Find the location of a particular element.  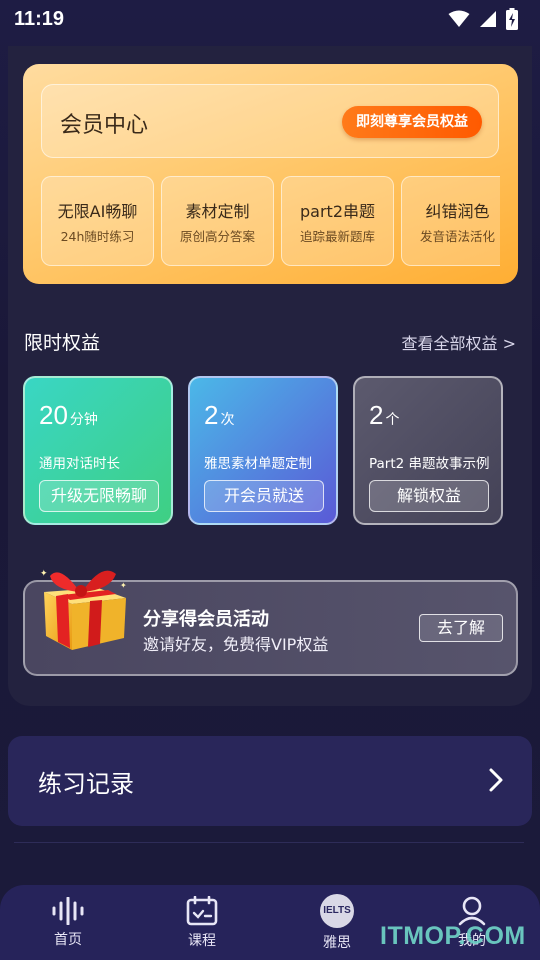

user-icon is located at coordinates (472, 910).